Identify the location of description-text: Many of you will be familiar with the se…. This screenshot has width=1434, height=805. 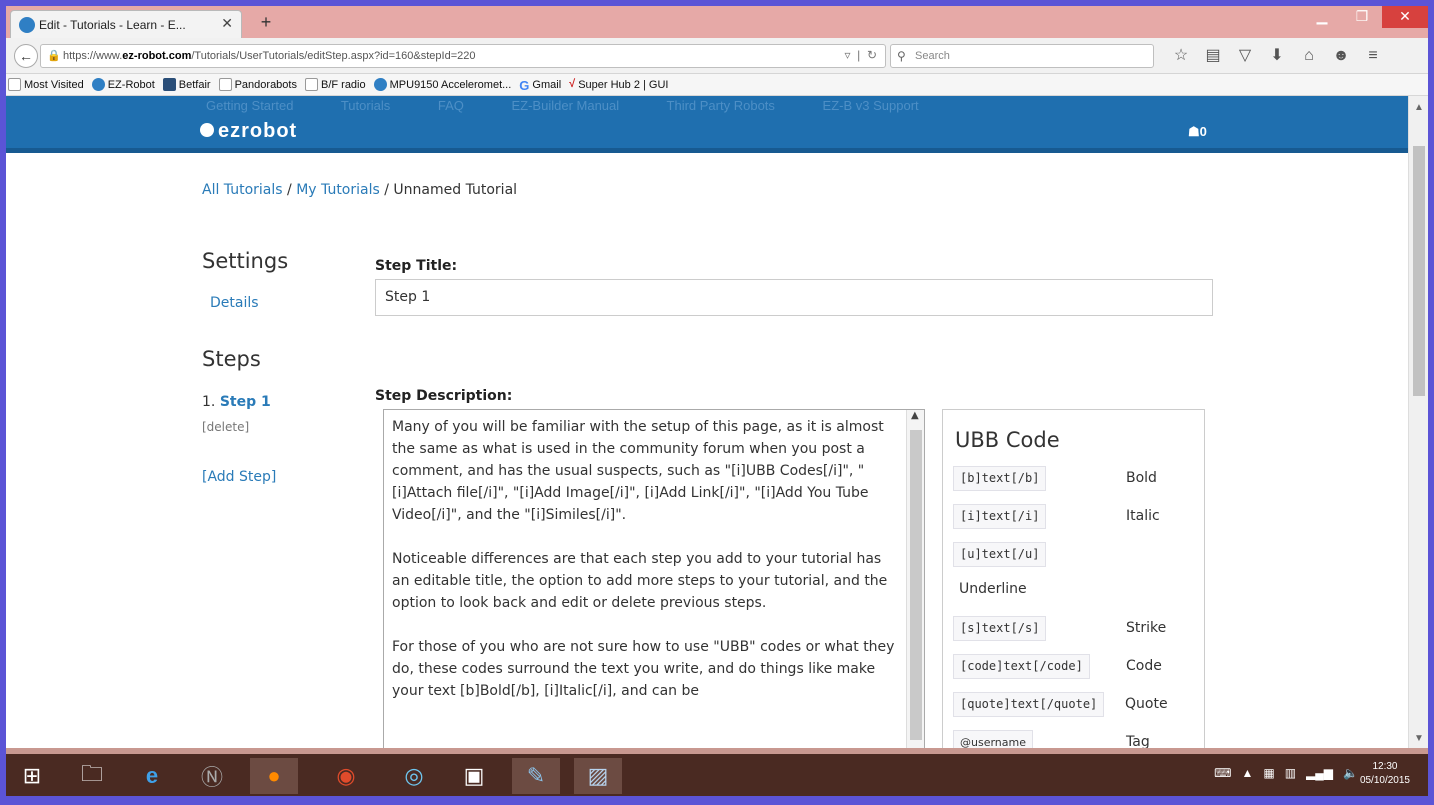
(646, 570).